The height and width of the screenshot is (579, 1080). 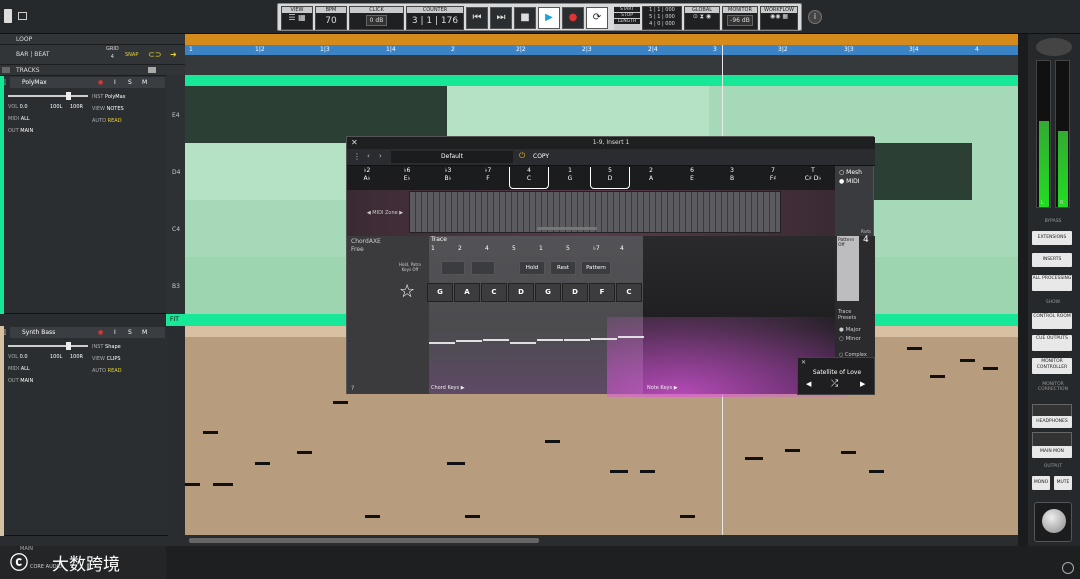 What do you see at coordinates (488, 178) in the screenshot?
I see `chord-slot: ♭7 F` at bounding box center [488, 178].